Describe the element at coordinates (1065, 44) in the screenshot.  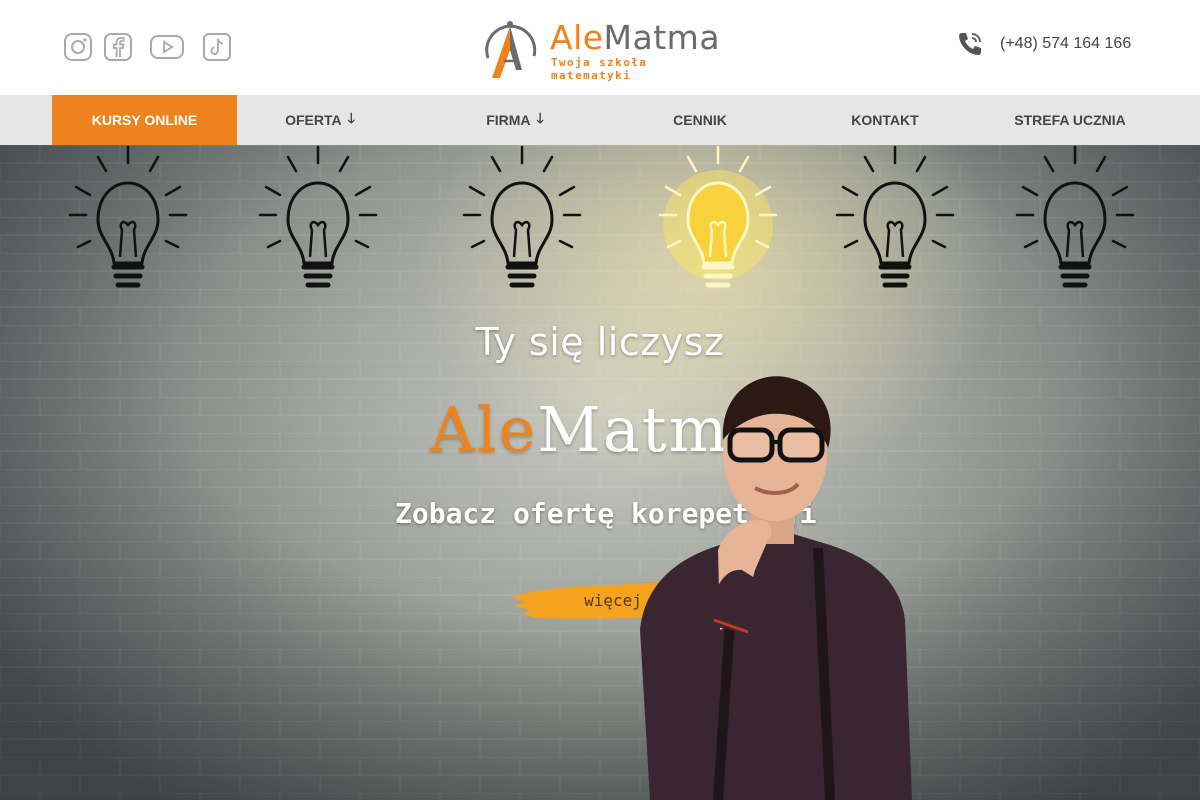
I see `phone-number: (+48) 574 164 166` at that location.